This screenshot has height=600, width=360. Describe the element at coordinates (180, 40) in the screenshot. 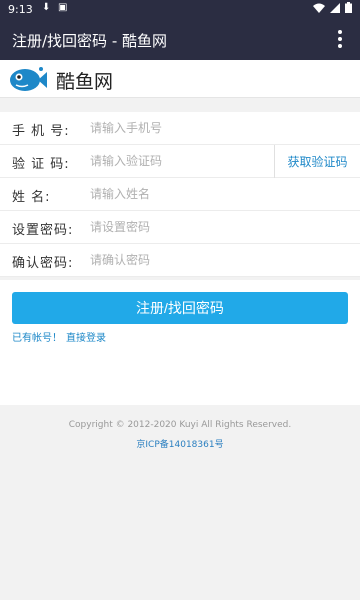

I see `app-bar: 注册/找回密码 - 酷鱼网` at that location.